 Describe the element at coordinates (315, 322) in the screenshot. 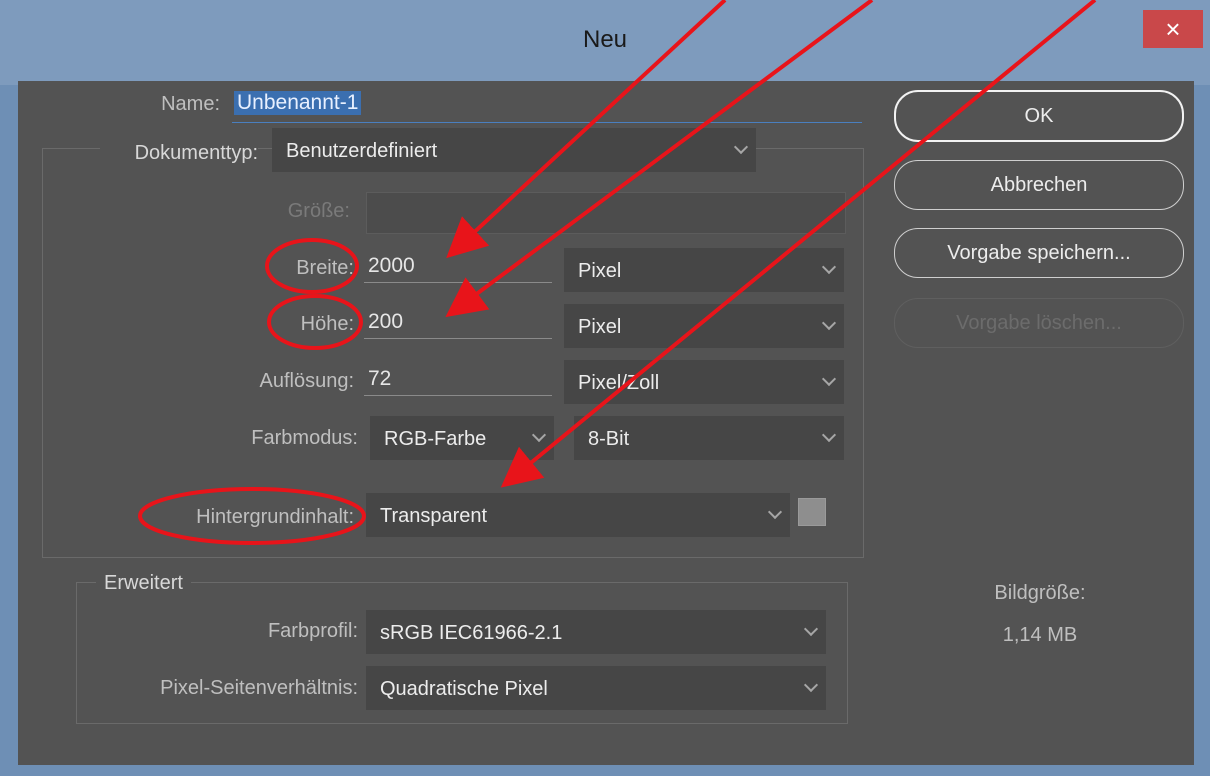

I see `annotation-circle-hoehe` at that location.